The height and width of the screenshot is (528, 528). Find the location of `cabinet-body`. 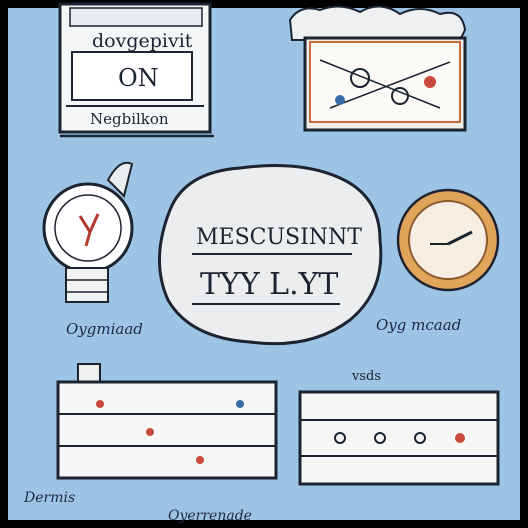

cabinet-body is located at coordinates (167, 430).